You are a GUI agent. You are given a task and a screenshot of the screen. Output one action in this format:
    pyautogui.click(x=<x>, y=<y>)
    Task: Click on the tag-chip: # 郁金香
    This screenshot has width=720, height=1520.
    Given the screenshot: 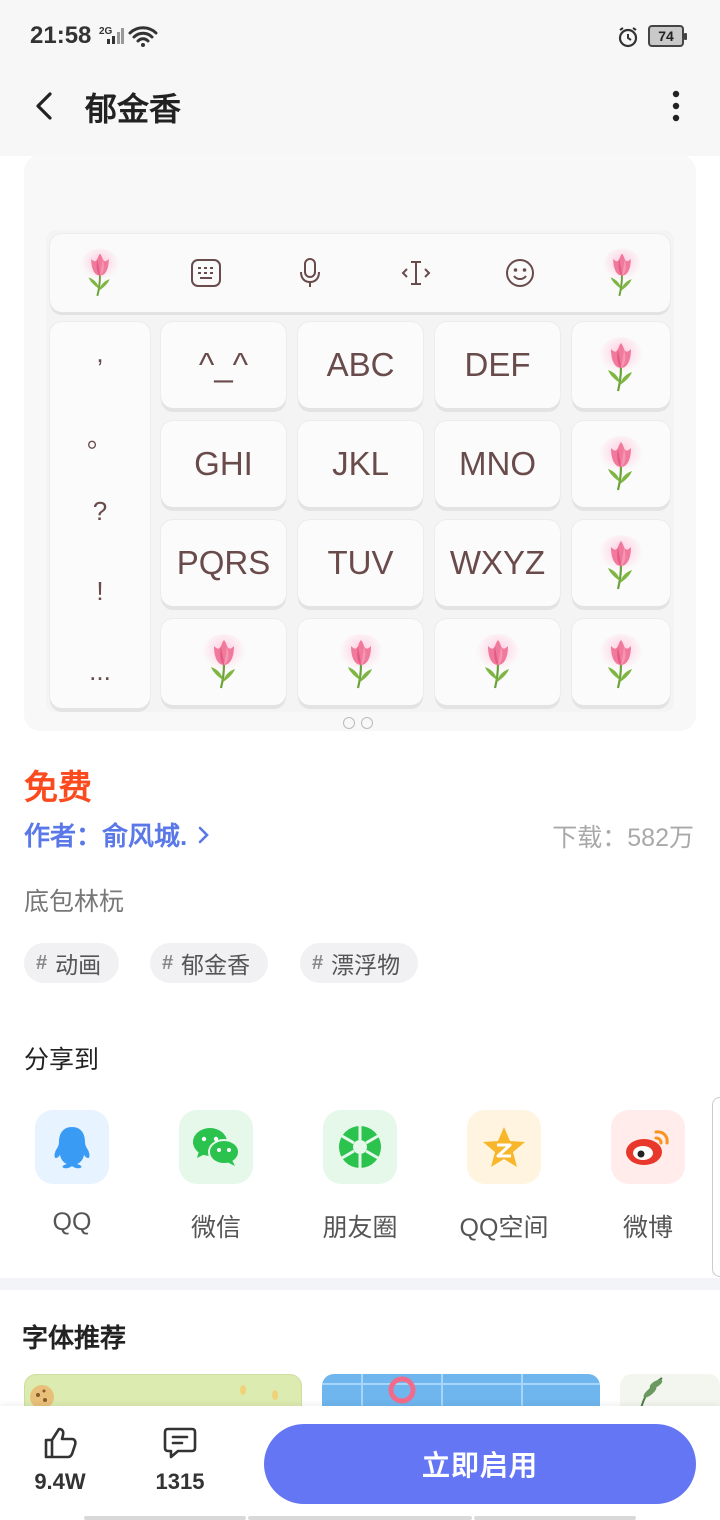 What is the action you would take?
    pyautogui.click(x=209, y=963)
    